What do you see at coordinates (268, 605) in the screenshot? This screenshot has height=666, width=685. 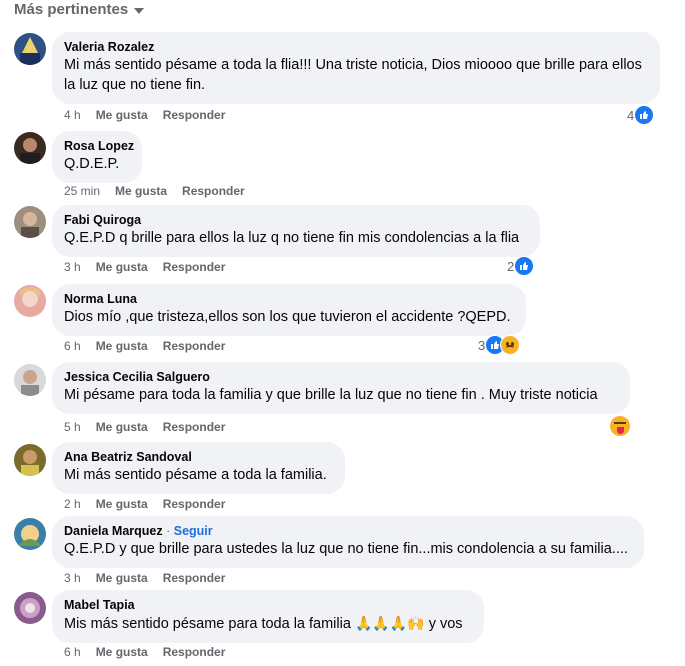 I see `author-name: Mabel Tapia` at bounding box center [268, 605].